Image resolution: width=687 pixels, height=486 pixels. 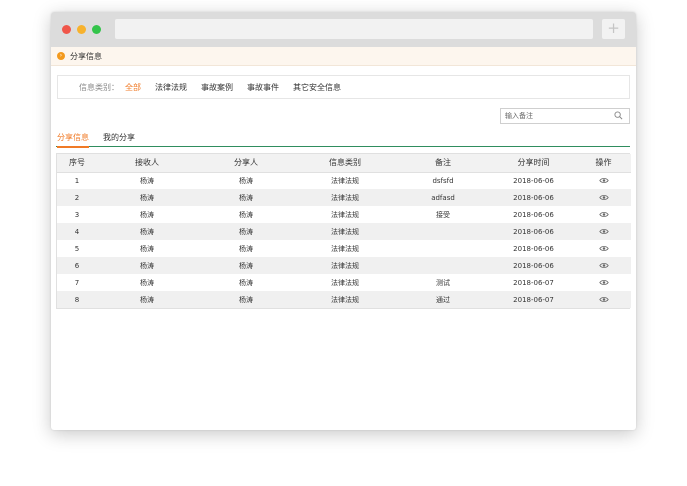 I want to click on tab-bar: 分享信息 我的分享, so click(x=343, y=139).